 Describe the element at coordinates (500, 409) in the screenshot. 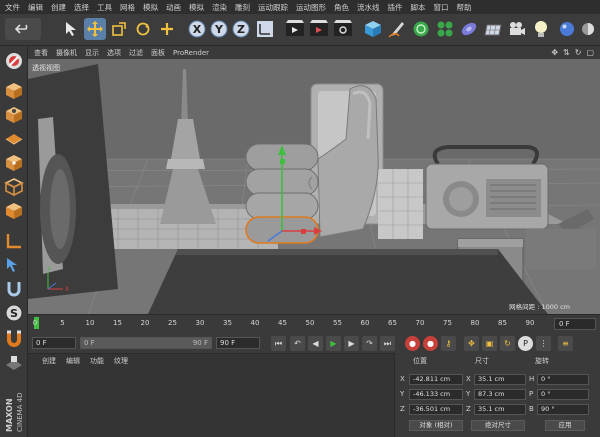

I see `size-z-field: 35.1 cm` at that location.